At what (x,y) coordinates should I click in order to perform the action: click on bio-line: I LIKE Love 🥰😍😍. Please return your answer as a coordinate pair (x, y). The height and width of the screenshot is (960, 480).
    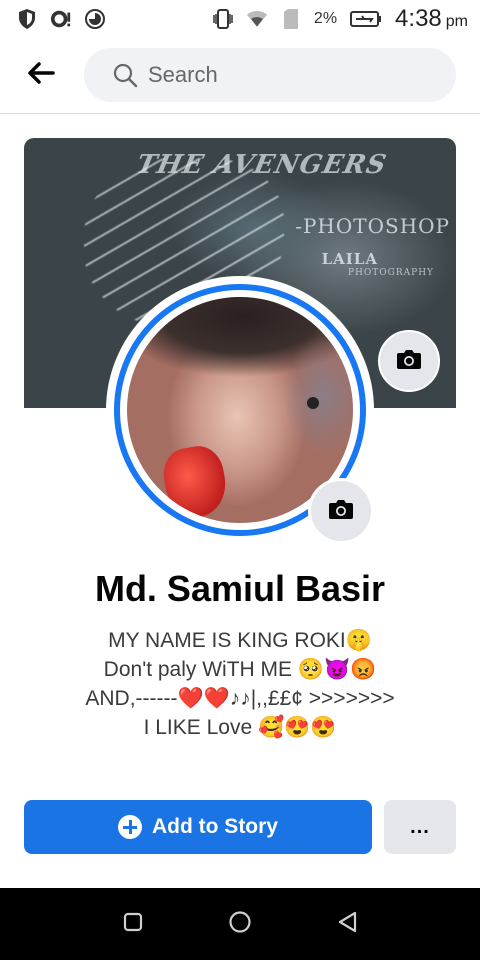
    Looking at the image, I should click on (240, 727).